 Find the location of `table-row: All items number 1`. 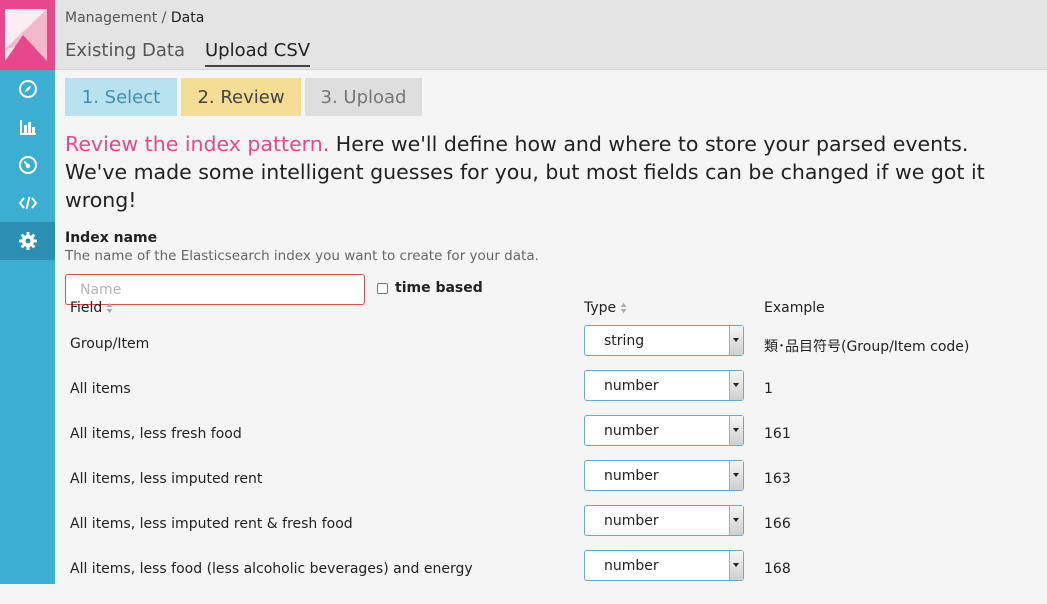

table-row: All items number 1 is located at coordinates (555, 397).